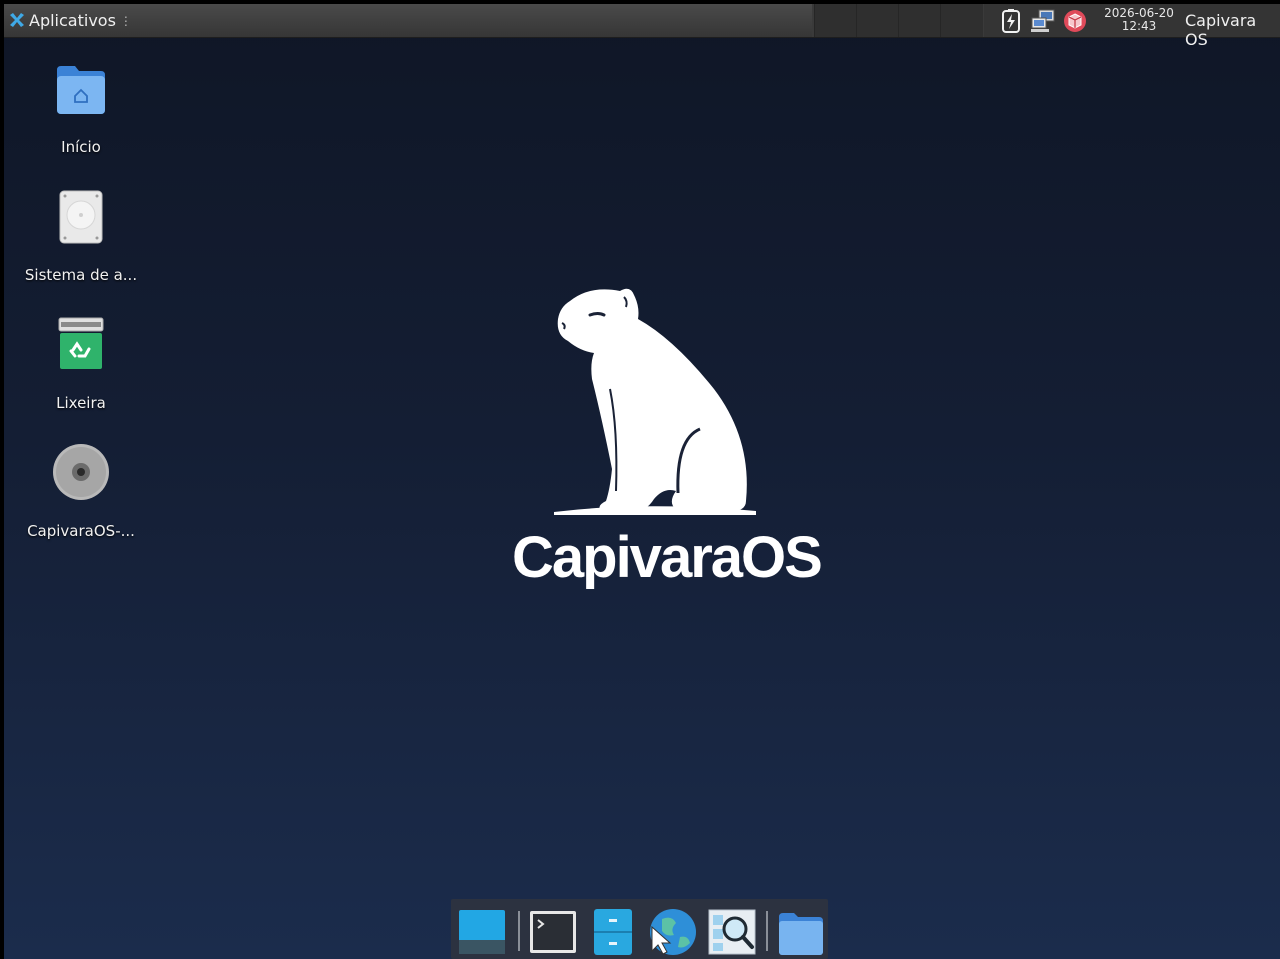 Image resolution: width=1280 pixels, height=959 pixels. What do you see at coordinates (81, 403) in the screenshot?
I see `desktop-icon-label: Lixeira` at bounding box center [81, 403].